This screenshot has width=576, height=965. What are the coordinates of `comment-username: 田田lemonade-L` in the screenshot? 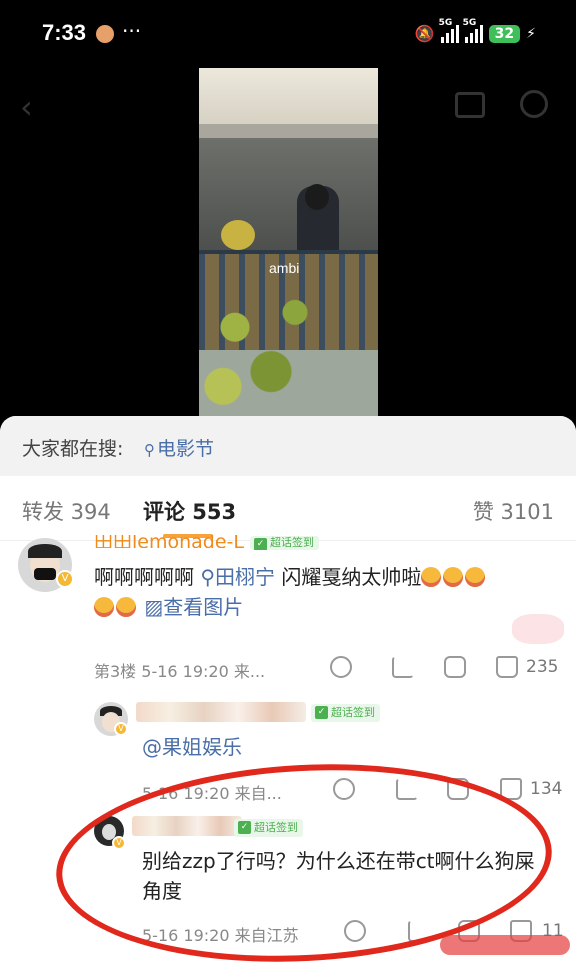 It's located at (169, 541).